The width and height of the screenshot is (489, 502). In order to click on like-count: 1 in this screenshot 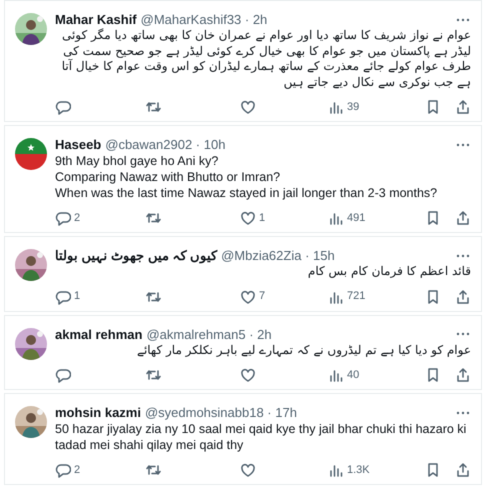, I will do `click(262, 218)`.